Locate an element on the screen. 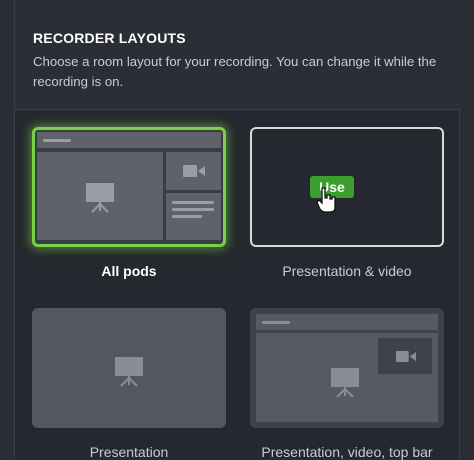  layout-label-presentation-video: Presentation & video is located at coordinates (347, 271).